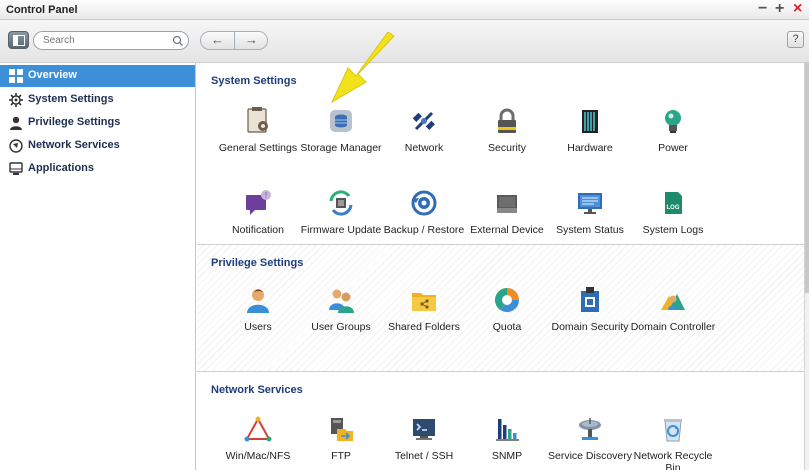 Image resolution: width=809 pixels, height=470 pixels. I want to click on tile-label: Storage Manager, so click(341, 148).